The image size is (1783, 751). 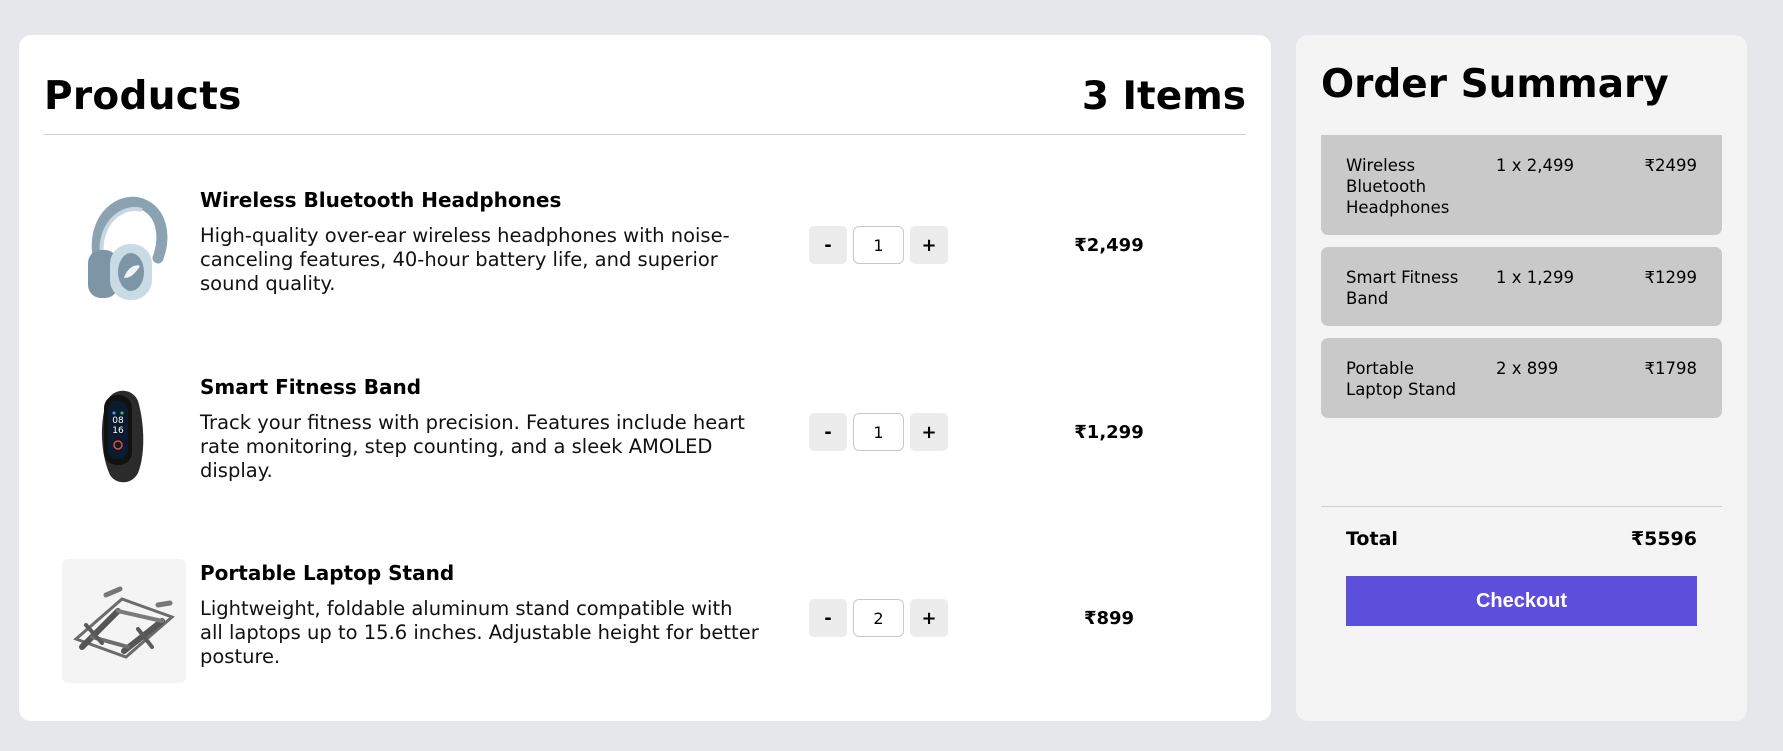 I want to click on summary-item-name: Wireless Bluetooth Headphones, so click(x=1398, y=186).